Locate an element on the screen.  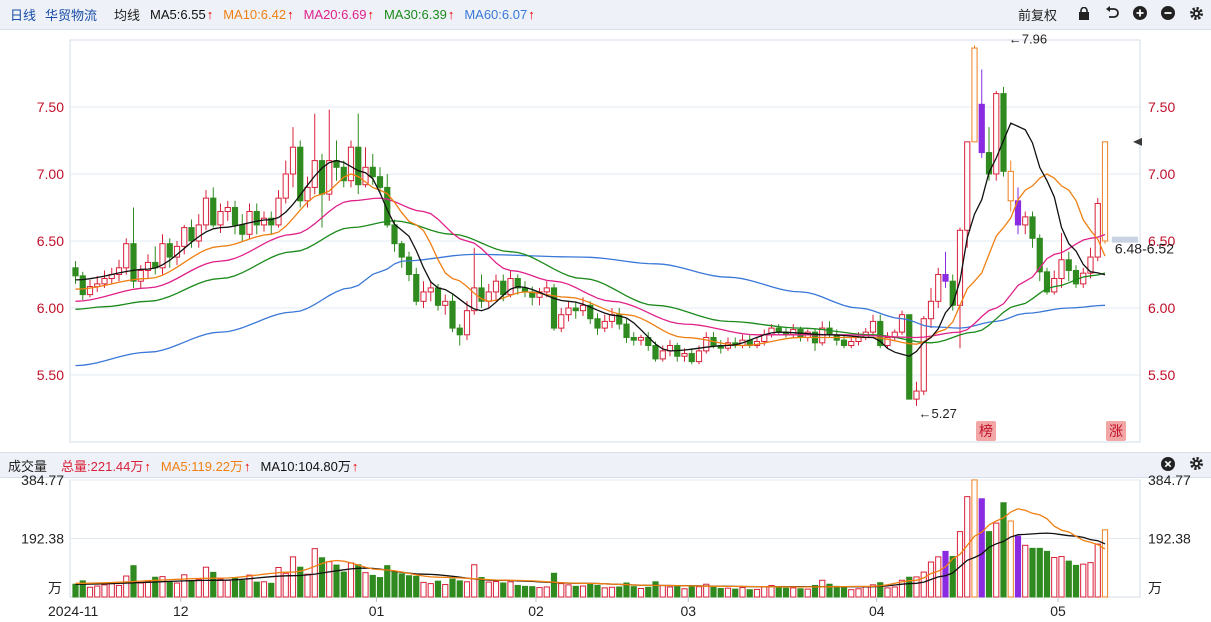
gear-icon is located at coordinates (1196, 15).